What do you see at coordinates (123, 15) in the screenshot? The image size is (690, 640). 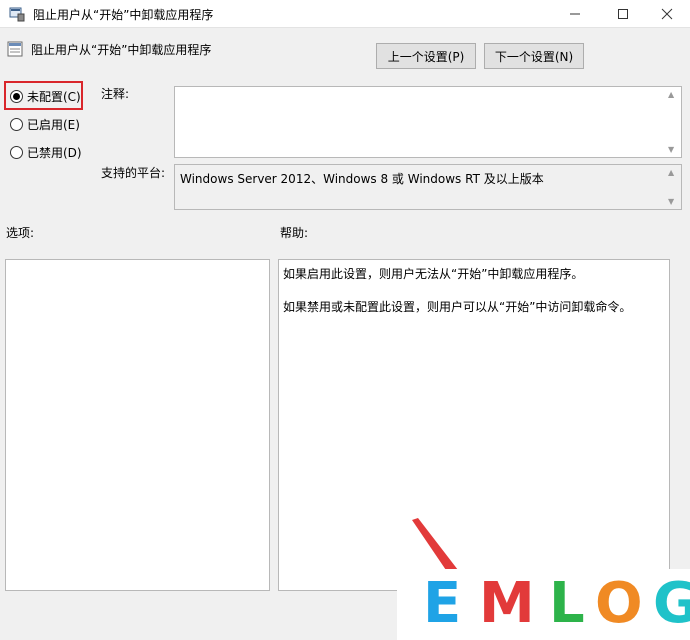 I see `window-title: 阻止用户从“开始”中卸载应用程序` at bounding box center [123, 15].